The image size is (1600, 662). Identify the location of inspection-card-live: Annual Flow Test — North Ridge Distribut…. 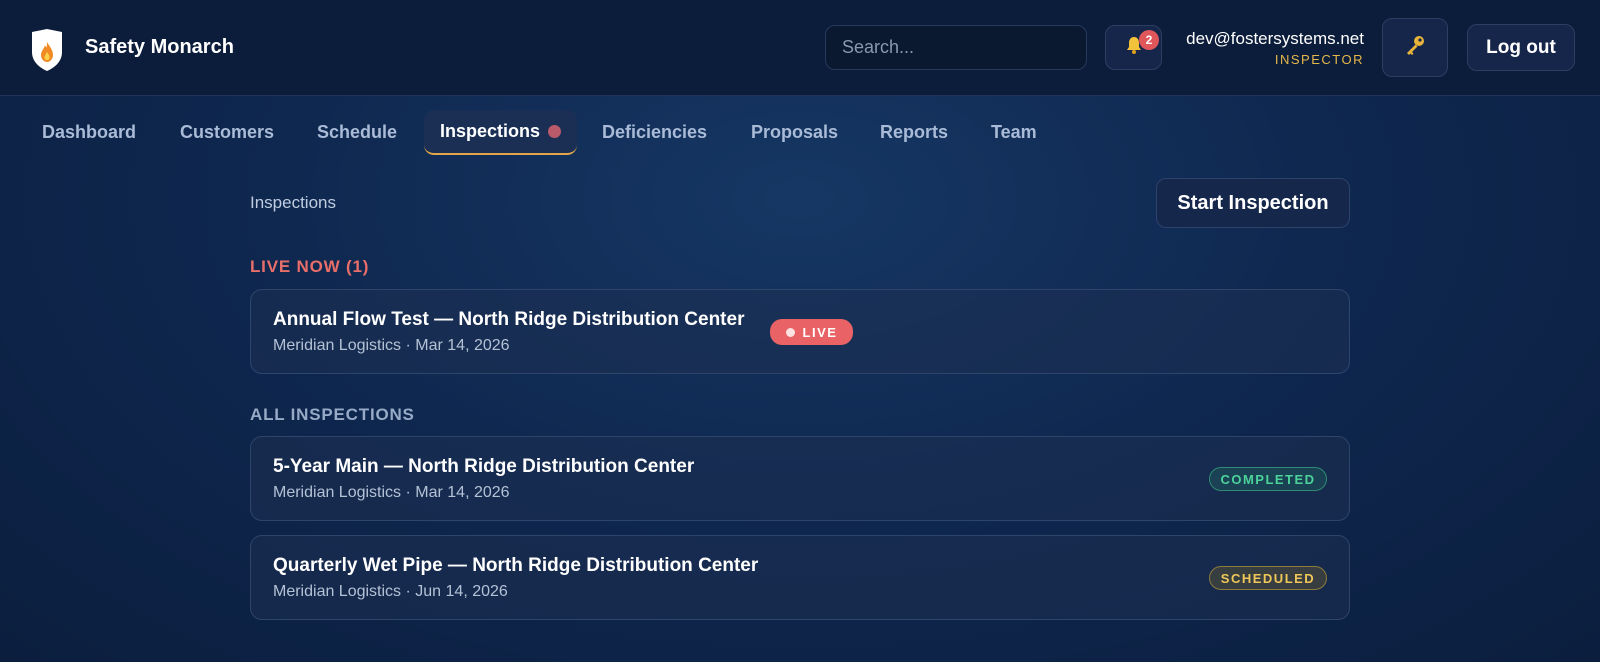
(800, 331).